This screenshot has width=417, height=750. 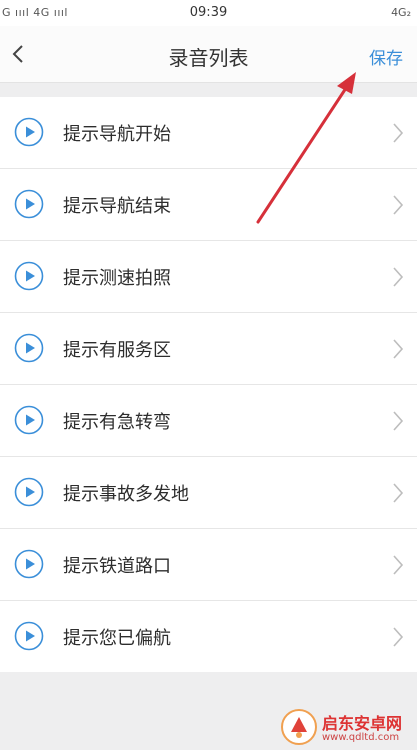 What do you see at coordinates (208, 58) in the screenshot?
I see `page-title: 录音列表` at bounding box center [208, 58].